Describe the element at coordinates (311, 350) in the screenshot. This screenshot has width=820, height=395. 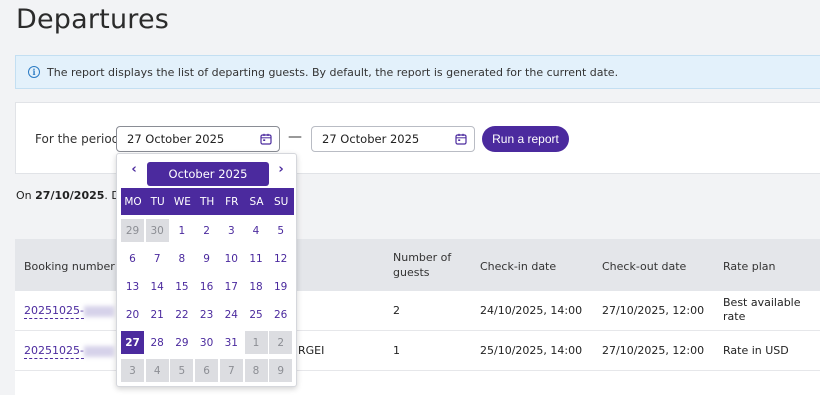
I see `guest-name-cell: RGEI` at that location.